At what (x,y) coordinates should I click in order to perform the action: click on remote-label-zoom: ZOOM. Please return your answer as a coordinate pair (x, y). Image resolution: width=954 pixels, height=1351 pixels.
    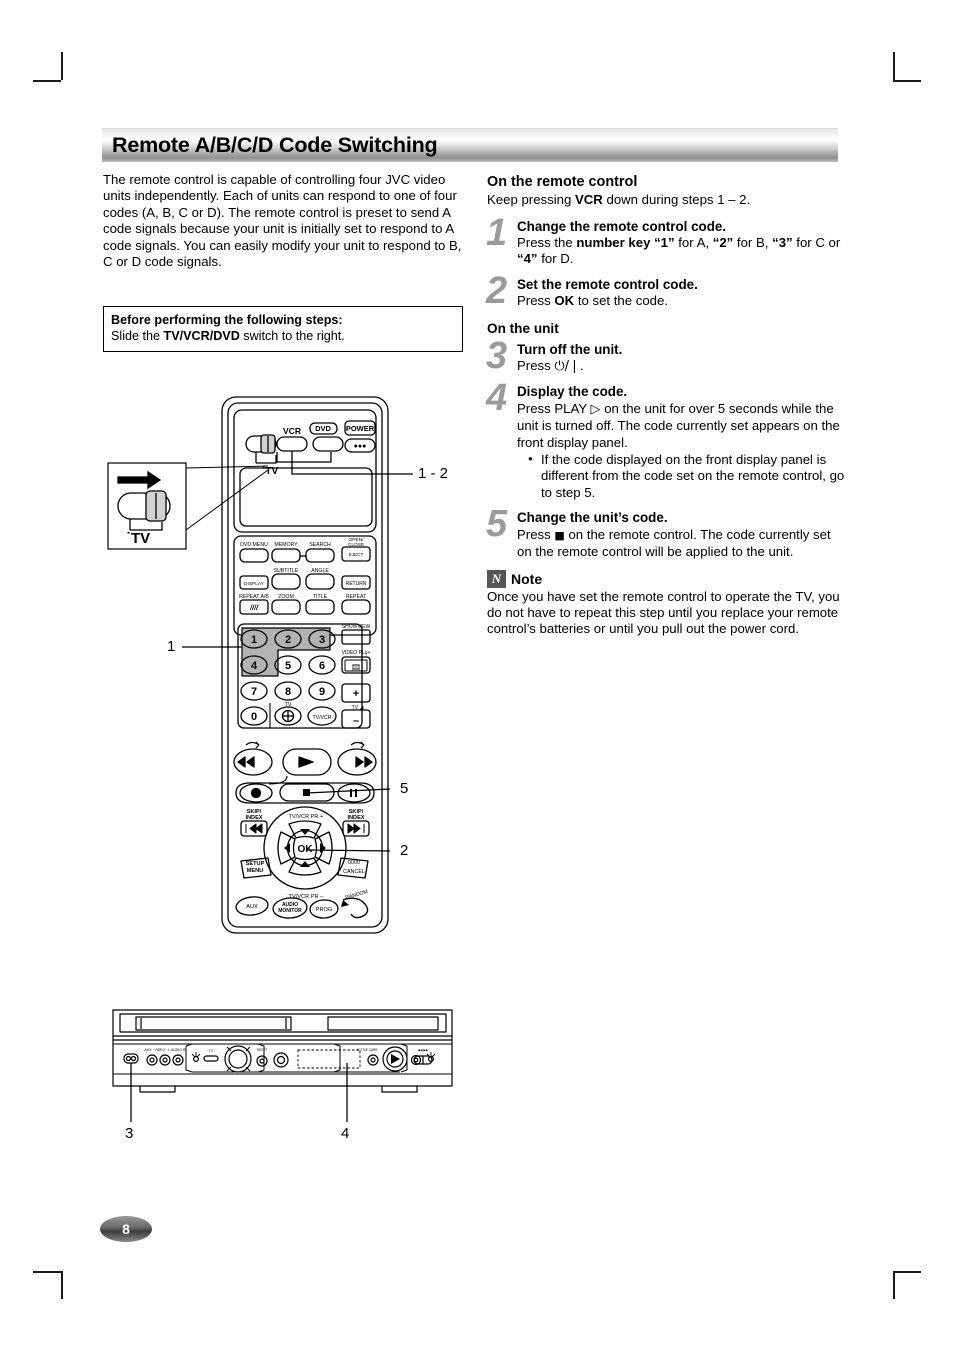
    Looking at the image, I should click on (286, 597).